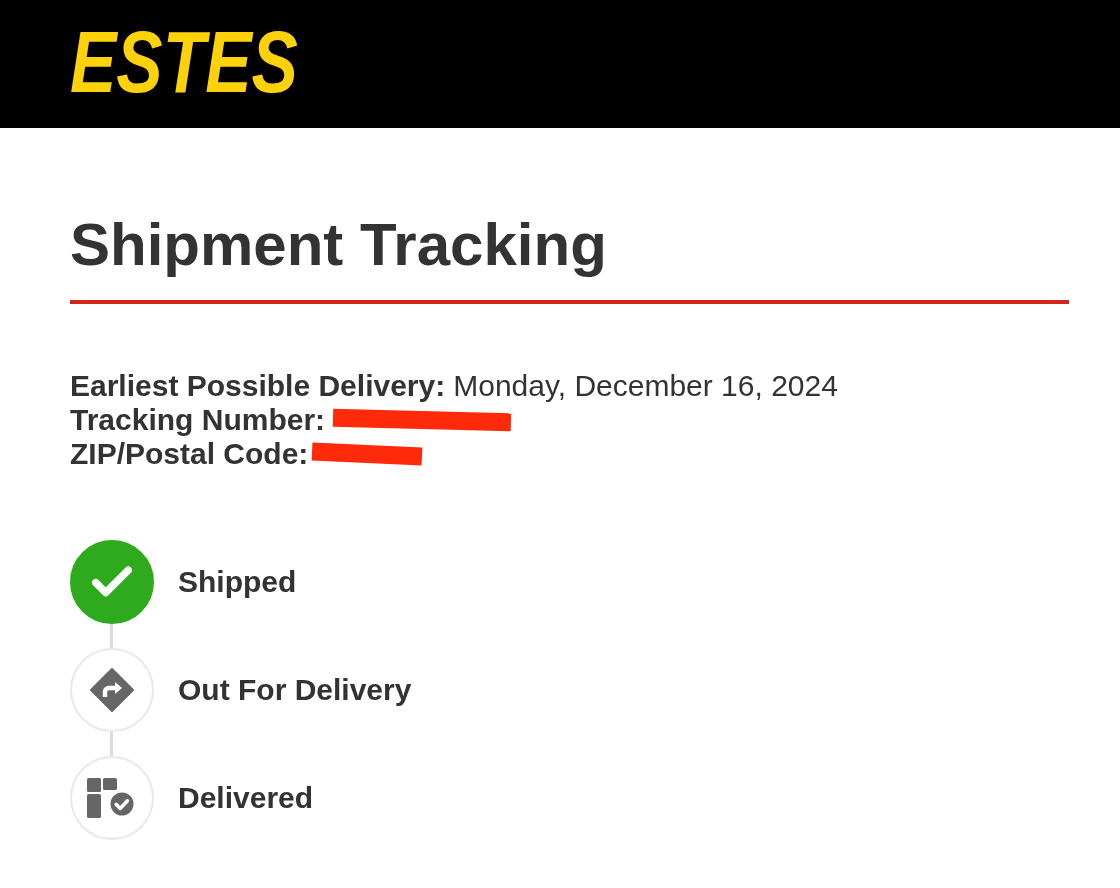 The image size is (1120, 888). Describe the element at coordinates (198, 420) in the screenshot. I see `detail-label: Tracking Number:` at that location.